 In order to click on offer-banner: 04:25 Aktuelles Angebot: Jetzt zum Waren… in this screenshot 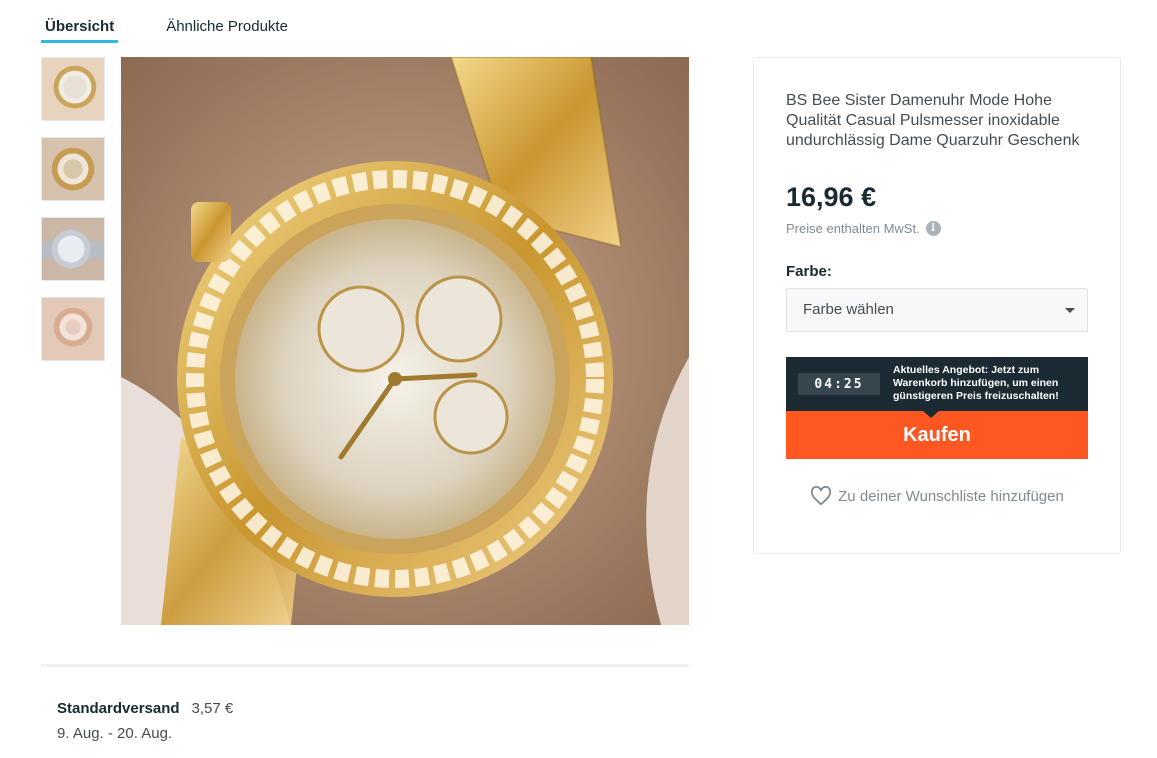, I will do `click(937, 387)`.